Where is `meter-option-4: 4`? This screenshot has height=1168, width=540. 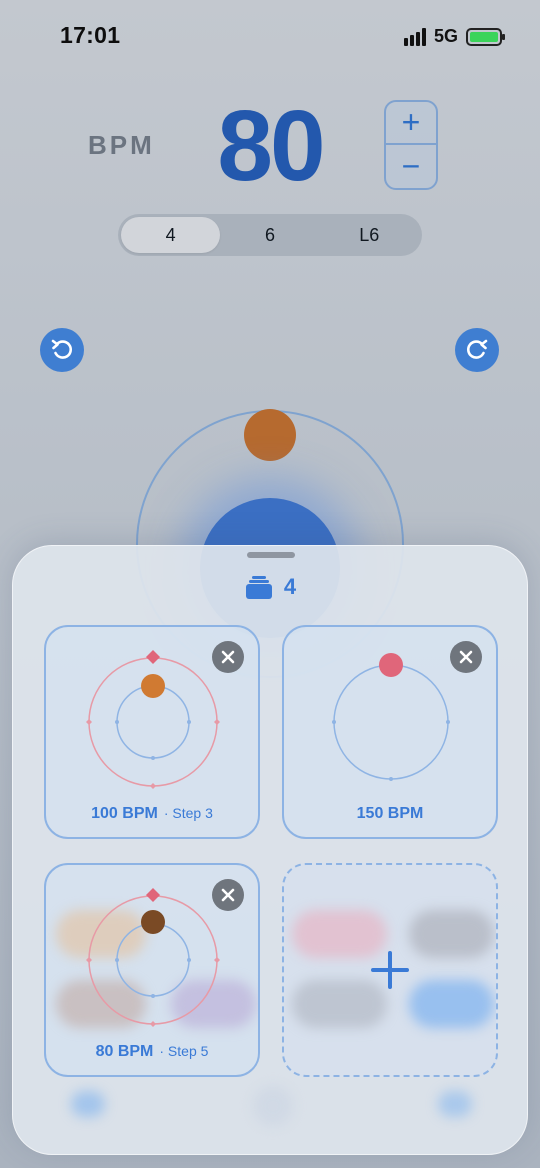 meter-option-4: 4 is located at coordinates (171, 235).